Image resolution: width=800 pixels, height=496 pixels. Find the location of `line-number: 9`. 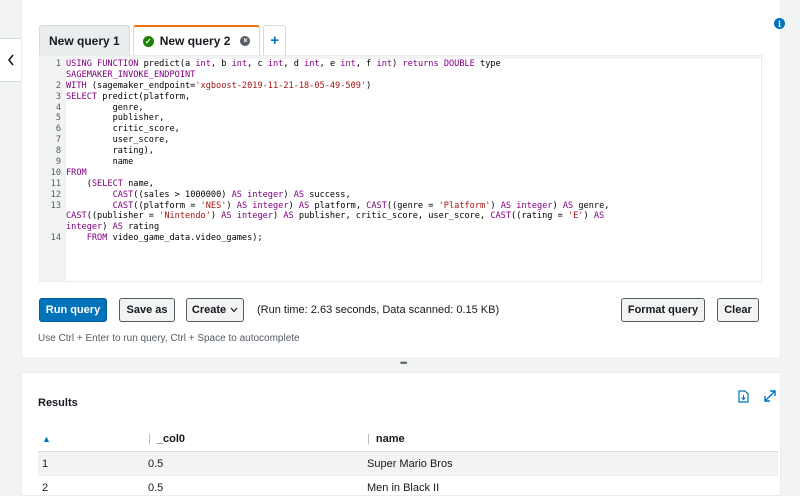

line-number: 9 is located at coordinates (58, 162).